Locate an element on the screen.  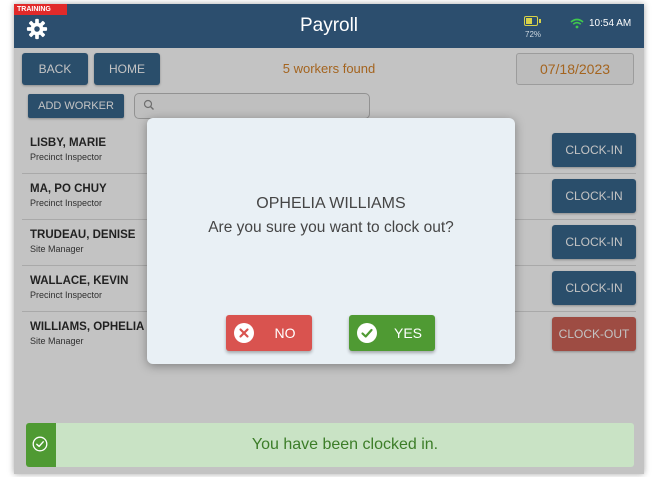
top-bar: Payroll TRAINING 72% 10:54 AM is located at coordinates (329, 26).